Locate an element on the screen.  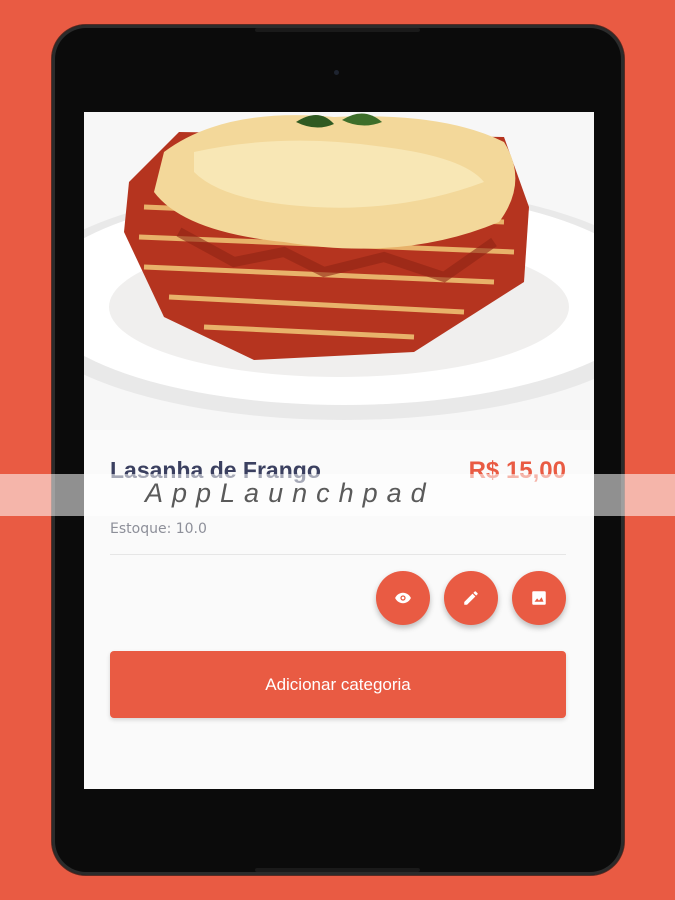
divider is located at coordinates (338, 554).